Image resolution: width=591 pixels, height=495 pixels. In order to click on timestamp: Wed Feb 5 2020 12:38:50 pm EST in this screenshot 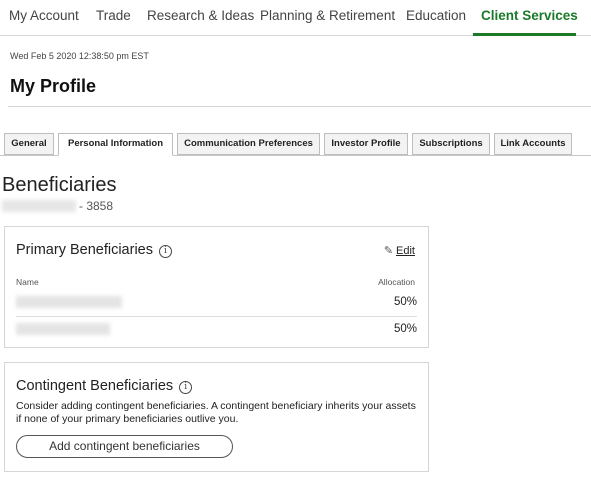, I will do `click(79, 56)`.